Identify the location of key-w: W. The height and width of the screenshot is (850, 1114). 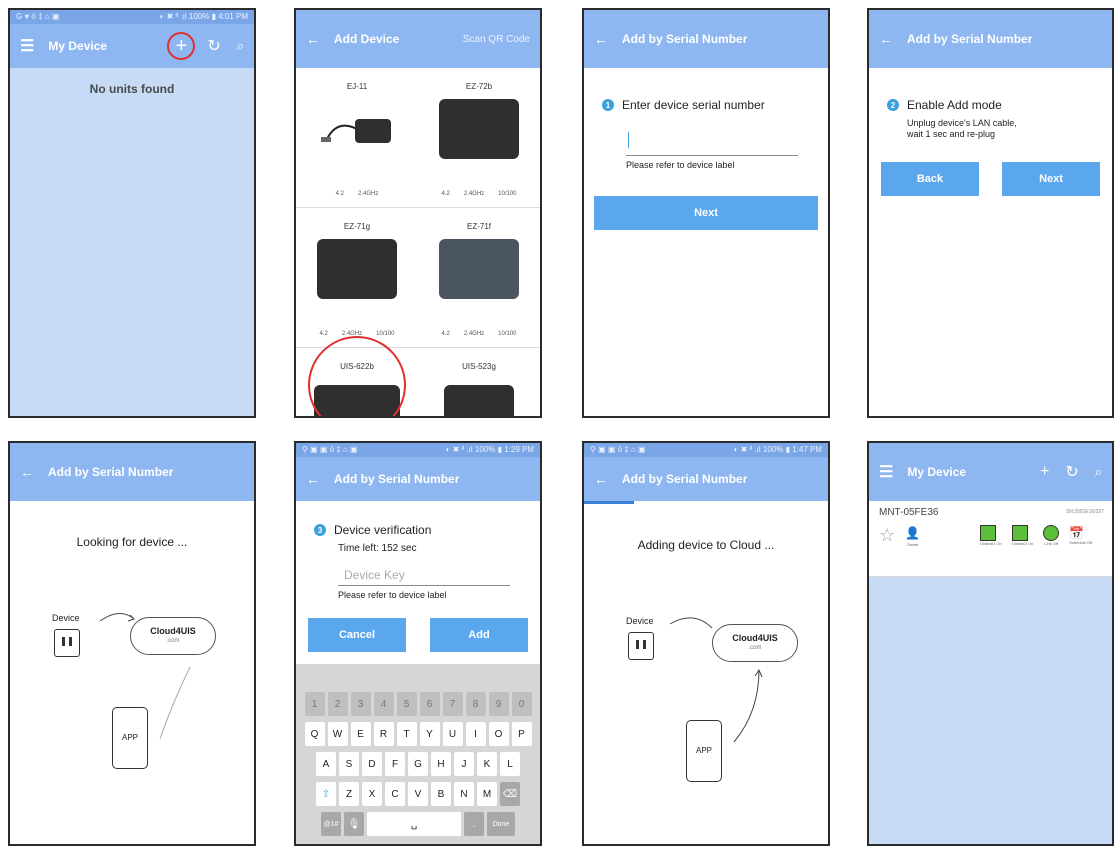
(337, 734).